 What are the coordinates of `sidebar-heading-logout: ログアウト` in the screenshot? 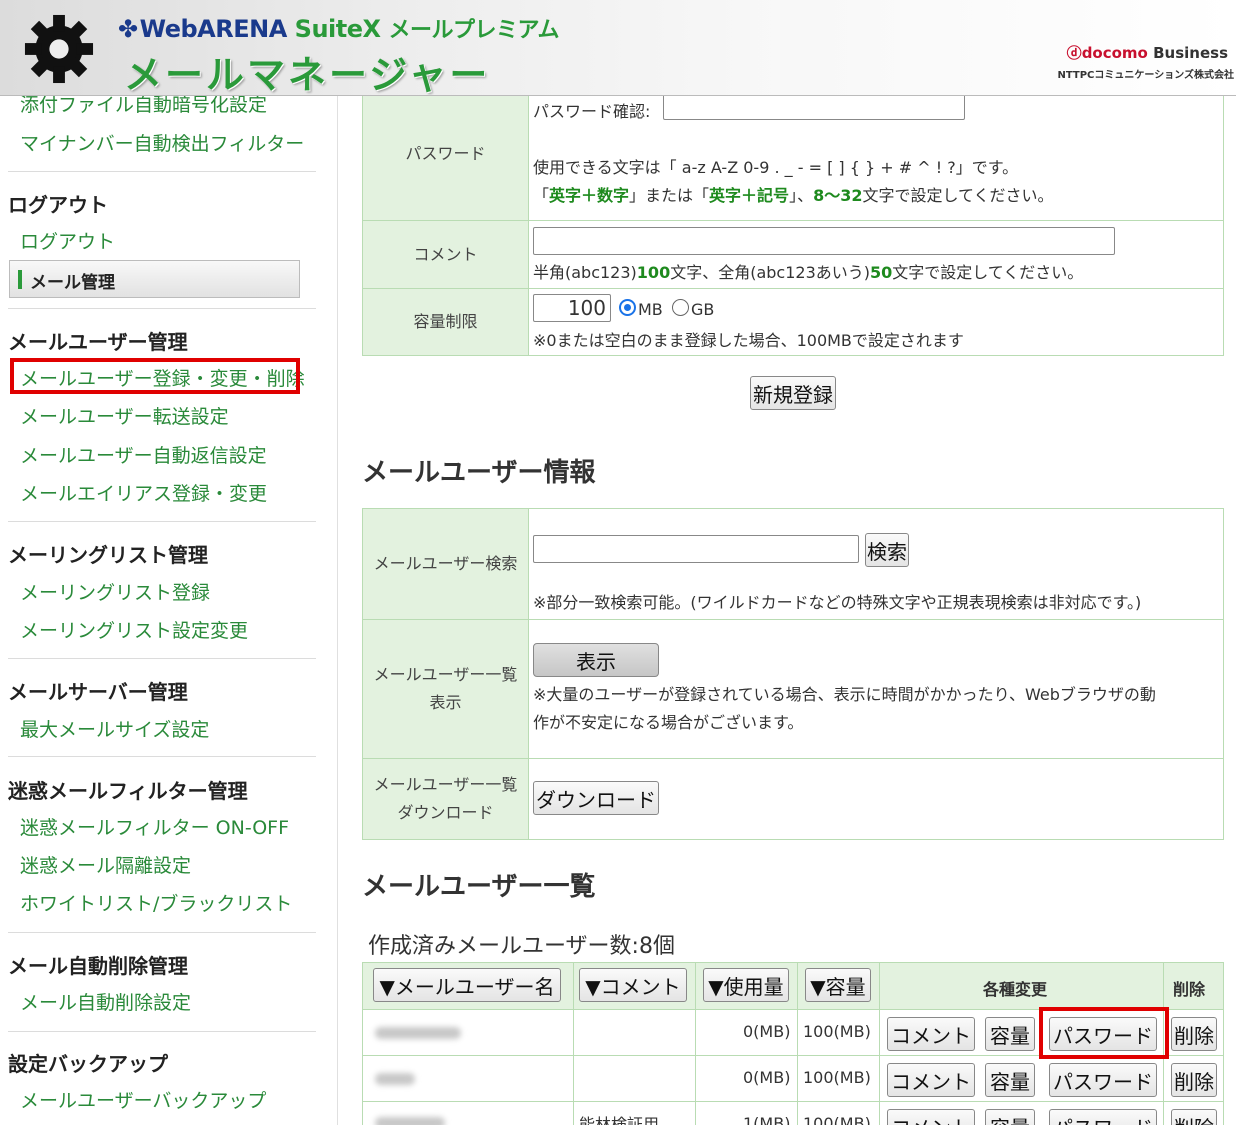 It's located at (58, 205).